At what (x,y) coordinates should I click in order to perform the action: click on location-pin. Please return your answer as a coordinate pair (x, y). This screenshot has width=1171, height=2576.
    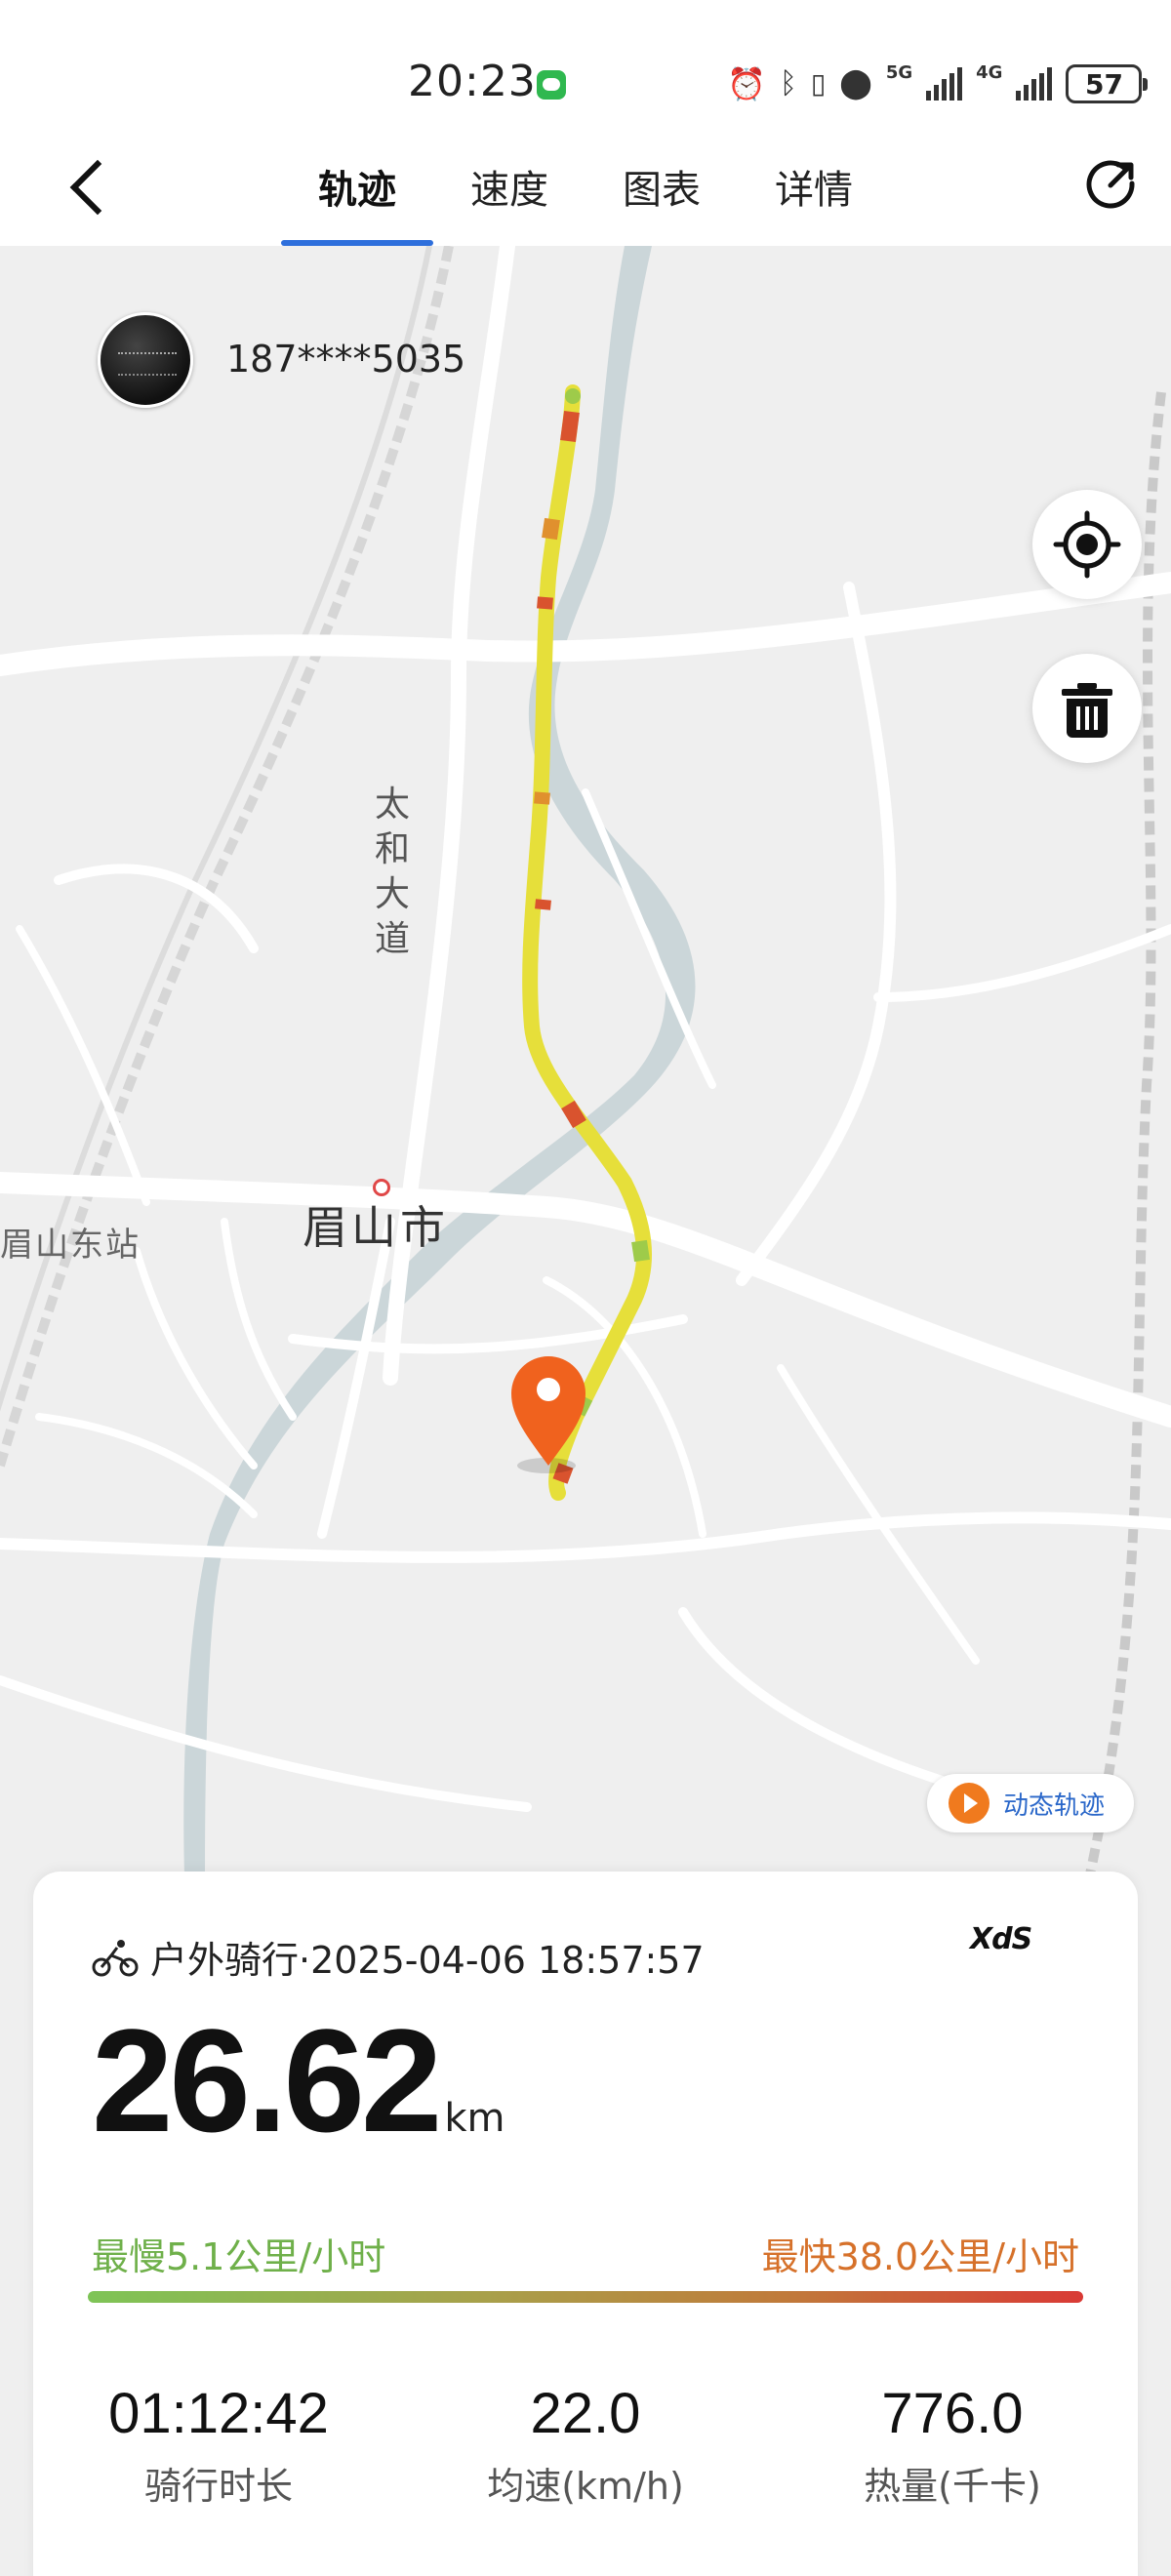
    Looking at the image, I should click on (548, 1414).